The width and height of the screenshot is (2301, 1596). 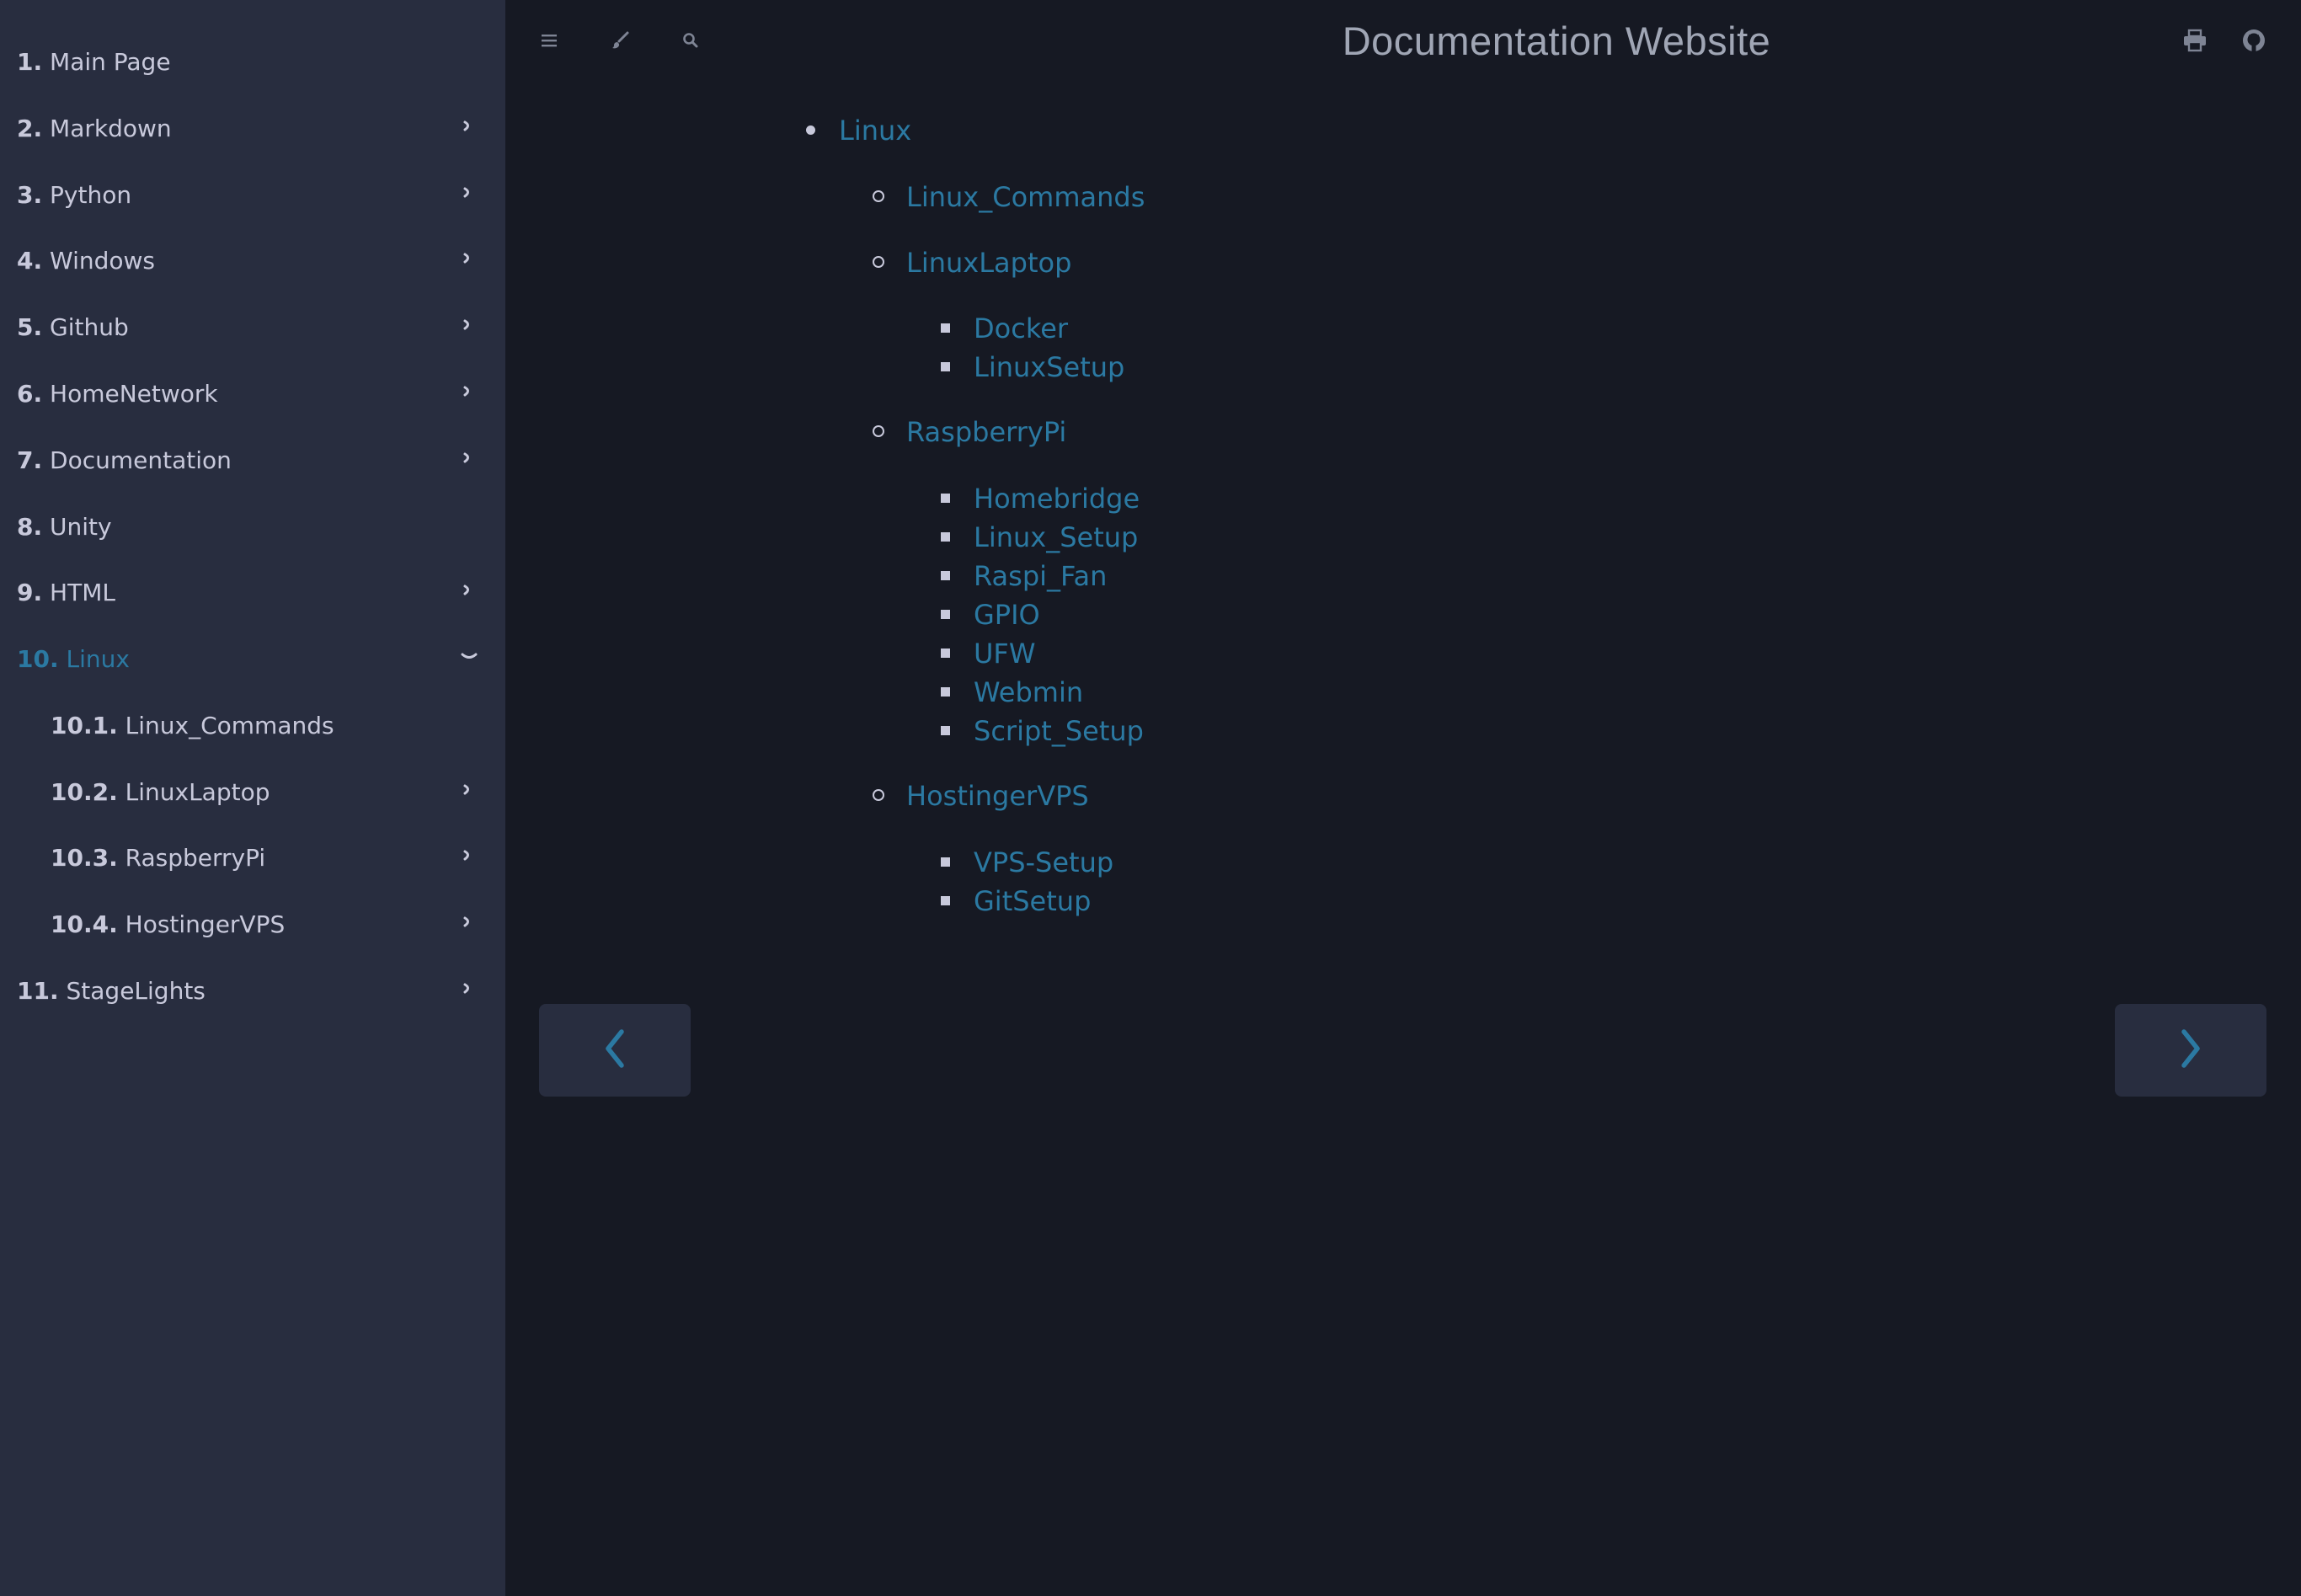 What do you see at coordinates (82, 592) in the screenshot?
I see `sidebar-item-label: HTML` at bounding box center [82, 592].